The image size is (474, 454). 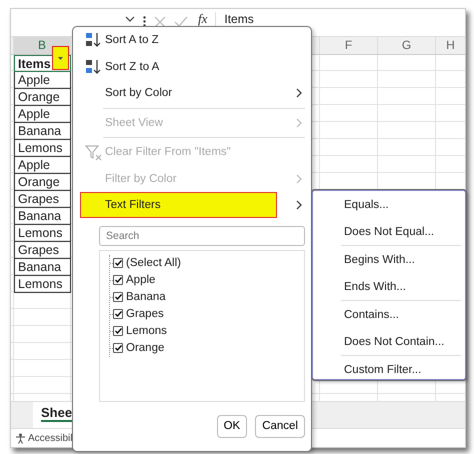 I want to click on checkbox-label: Banana, so click(x=146, y=297).